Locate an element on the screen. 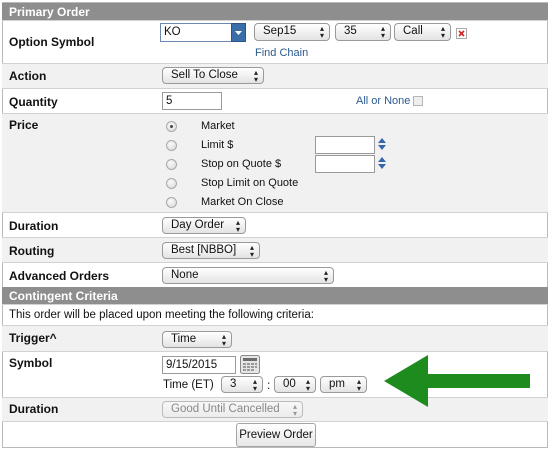 The height and width of the screenshot is (451, 550). stop-price-input is located at coordinates (345, 164).